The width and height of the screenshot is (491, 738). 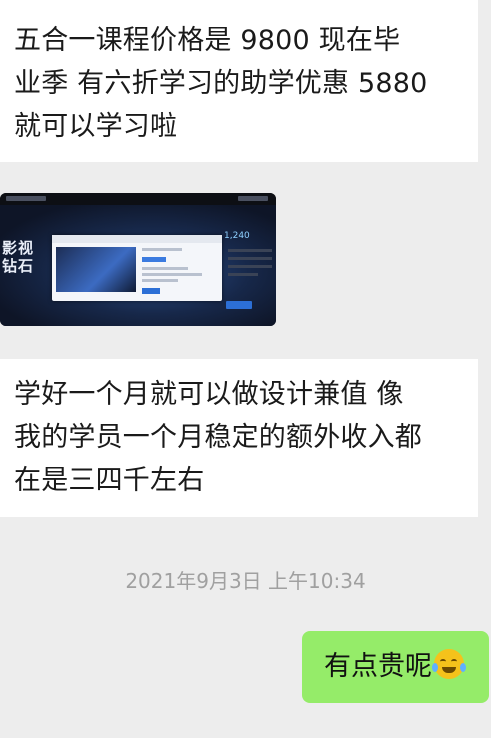 What do you see at coordinates (109, 480) in the screenshot?
I see `message-line: 在是三四千左右` at bounding box center [109, 480].